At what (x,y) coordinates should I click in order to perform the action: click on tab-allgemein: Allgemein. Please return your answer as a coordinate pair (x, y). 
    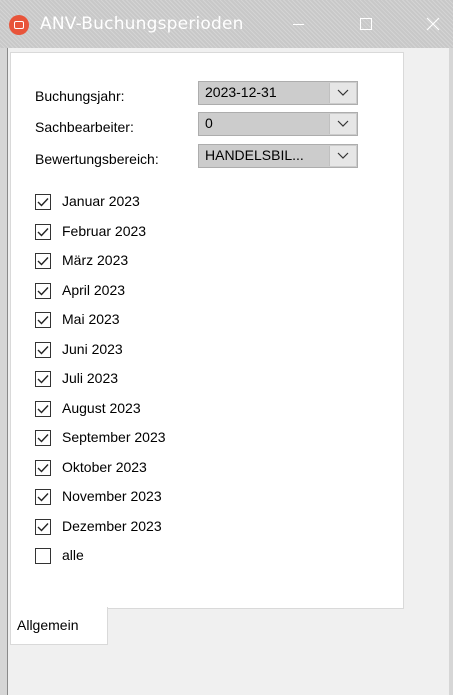
    Looking at the image, I should click on (59, 626).